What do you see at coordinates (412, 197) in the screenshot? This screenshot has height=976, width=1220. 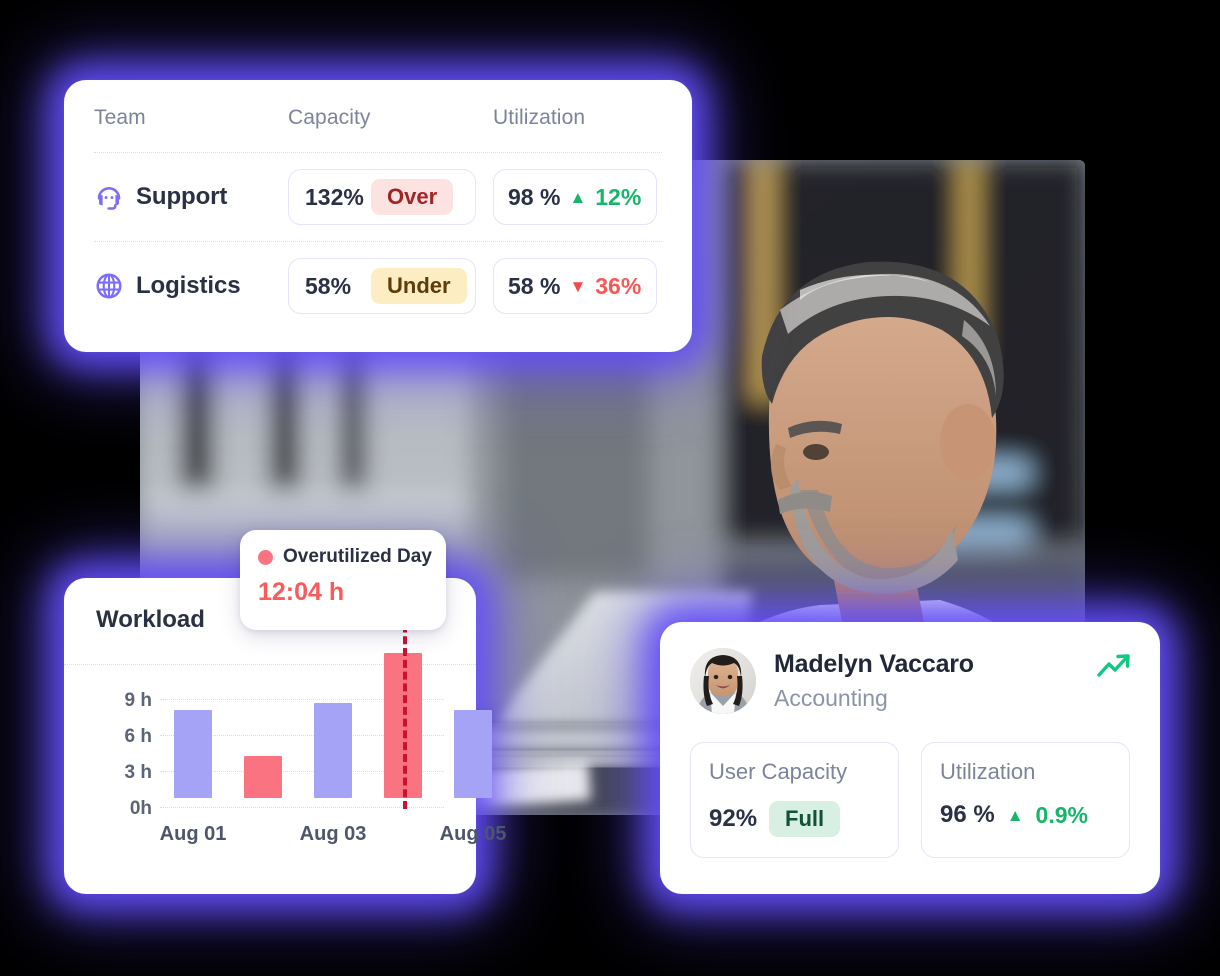 I see `status-badge: Over` at bounding box center [412, 197].